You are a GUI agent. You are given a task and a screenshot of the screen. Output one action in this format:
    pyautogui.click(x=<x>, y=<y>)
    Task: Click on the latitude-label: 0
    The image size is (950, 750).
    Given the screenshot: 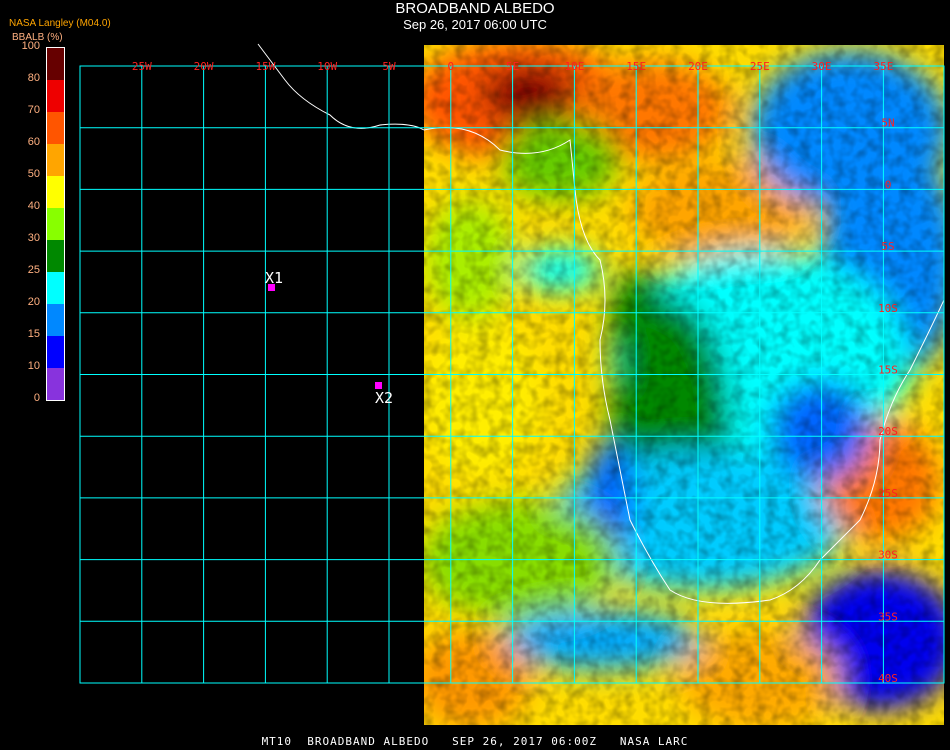 What is the action you would take?
    pyautogui.click(x=888, y=184)
    